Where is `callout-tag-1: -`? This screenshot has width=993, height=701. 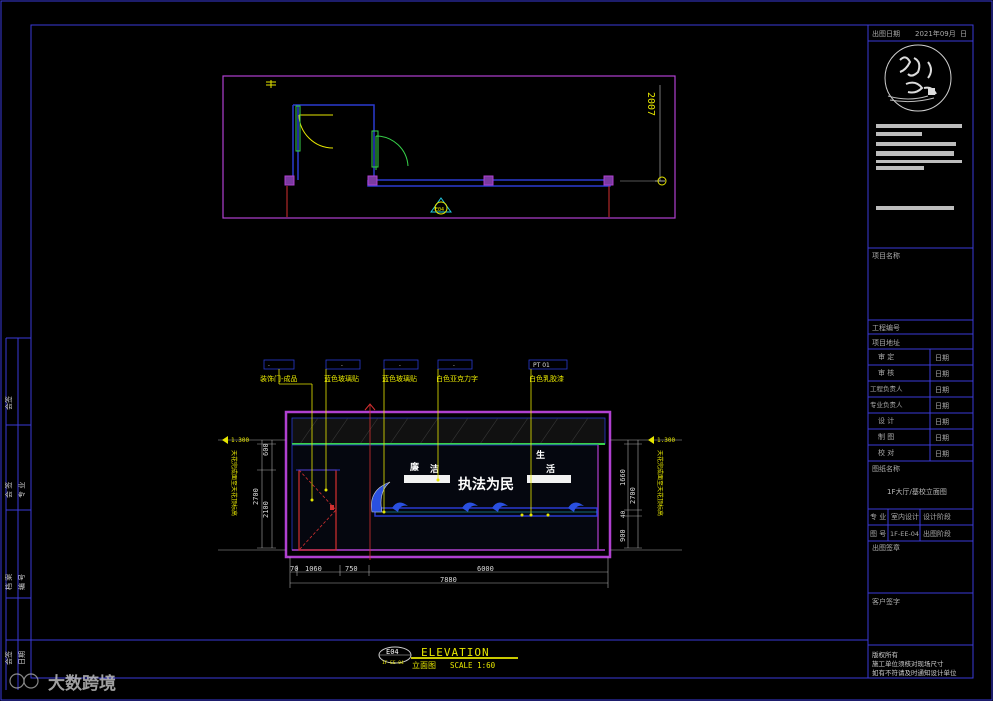
callout-tag-1: - is located at coordinates (269, 366).